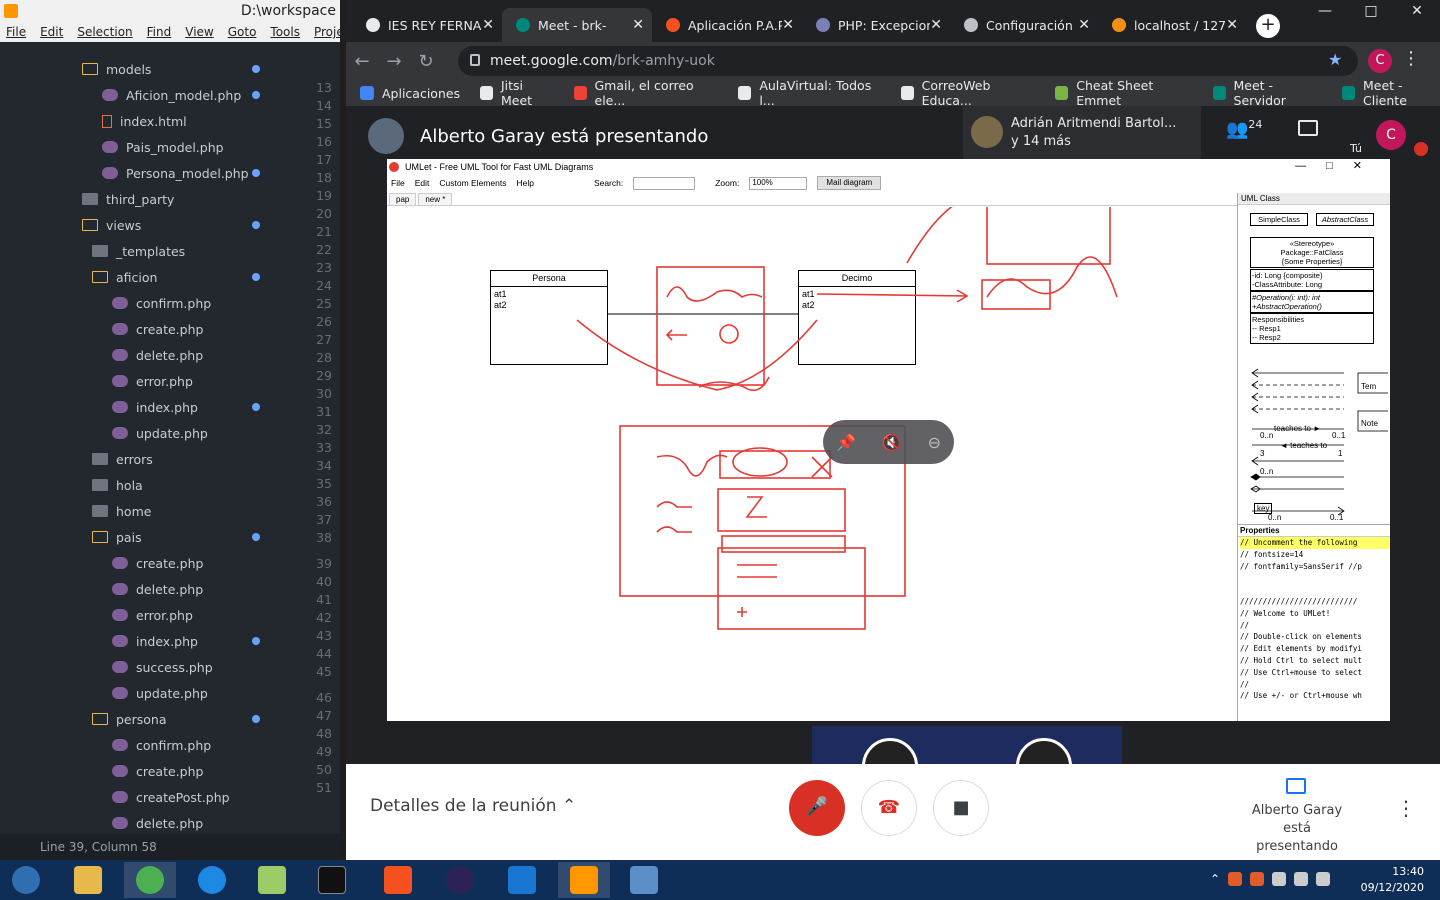  Describe the element at coordinates (1244, 129) in the screenshot. I see `people-icon: 👥24` at that location.